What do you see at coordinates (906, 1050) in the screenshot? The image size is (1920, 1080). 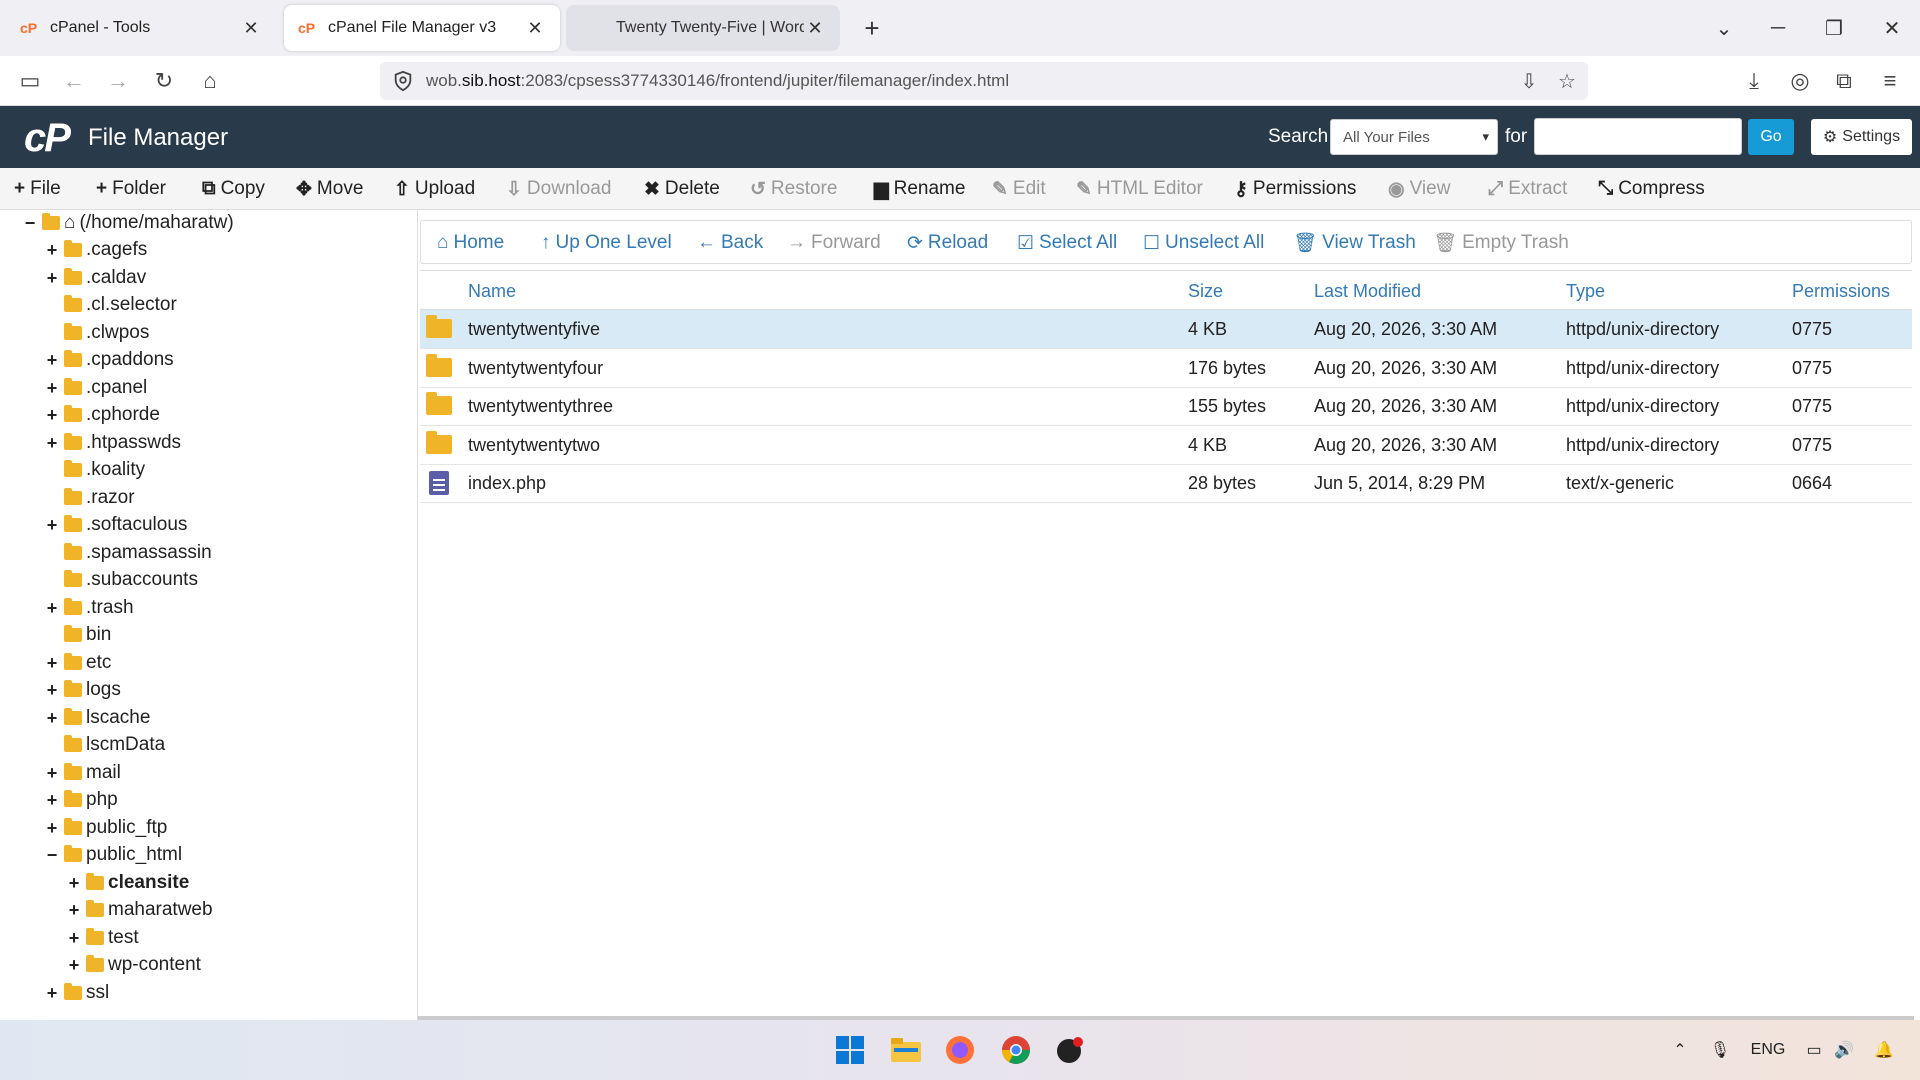 I see `file-explorer-icon` at bounding box center [906, 1050].